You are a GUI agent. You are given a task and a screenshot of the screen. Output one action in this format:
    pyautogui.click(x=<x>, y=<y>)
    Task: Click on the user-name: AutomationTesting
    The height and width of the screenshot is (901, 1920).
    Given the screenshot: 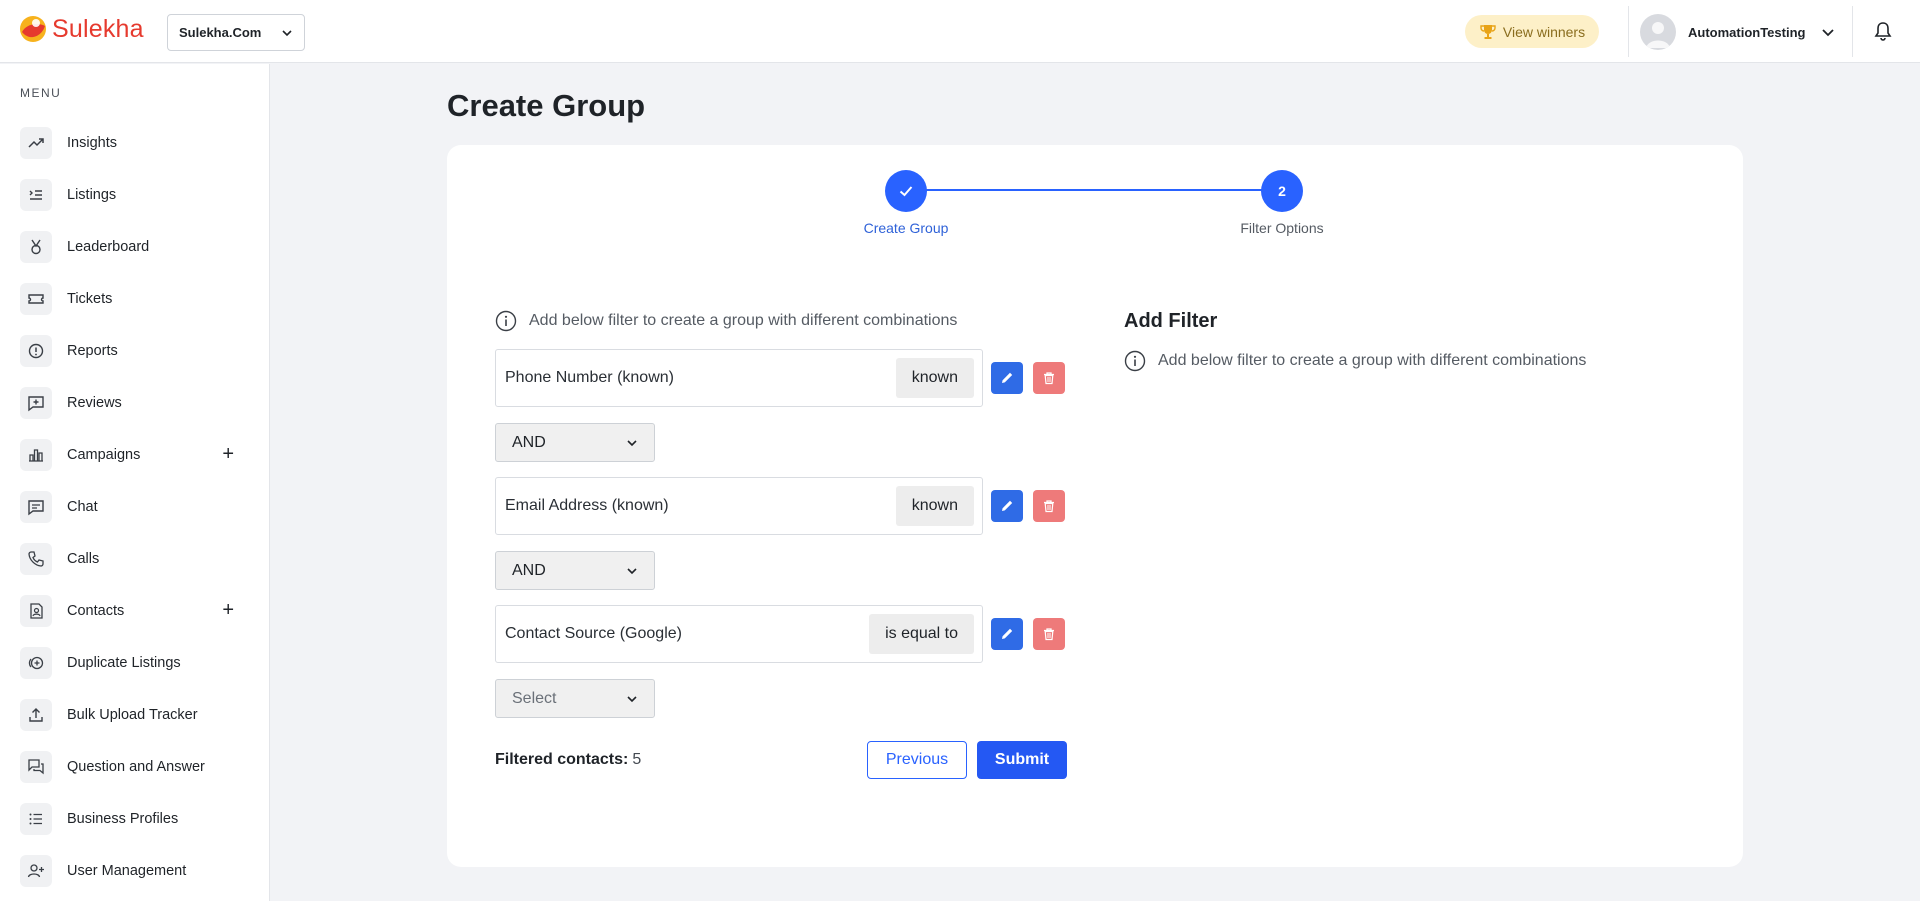 What is the action you would take?
    pyautogui.click(x=1747, y=32)
    